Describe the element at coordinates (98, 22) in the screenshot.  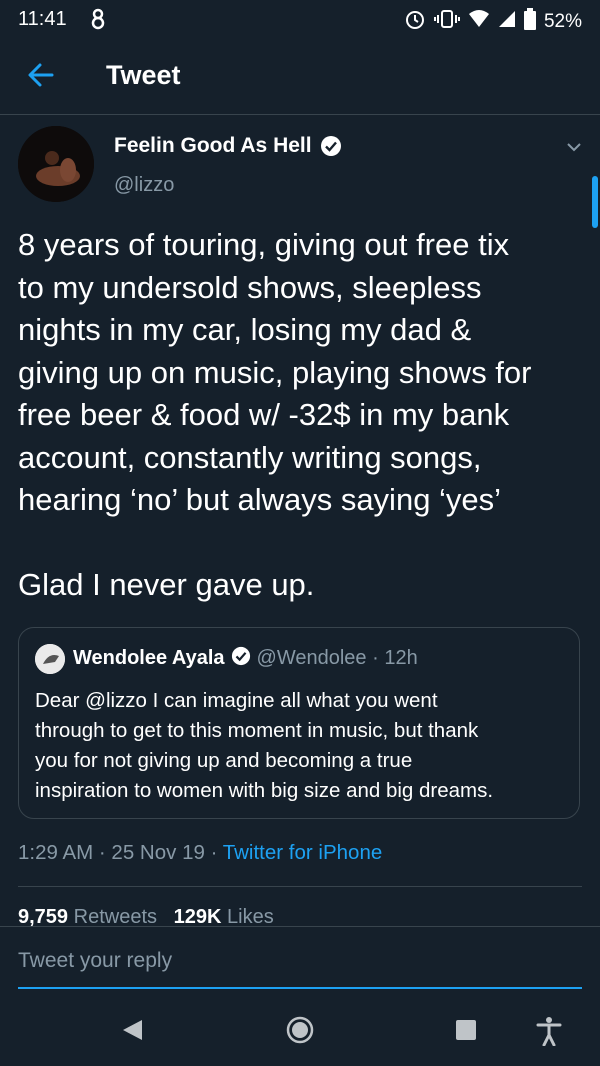
I see `app-notification-icon` at that location.